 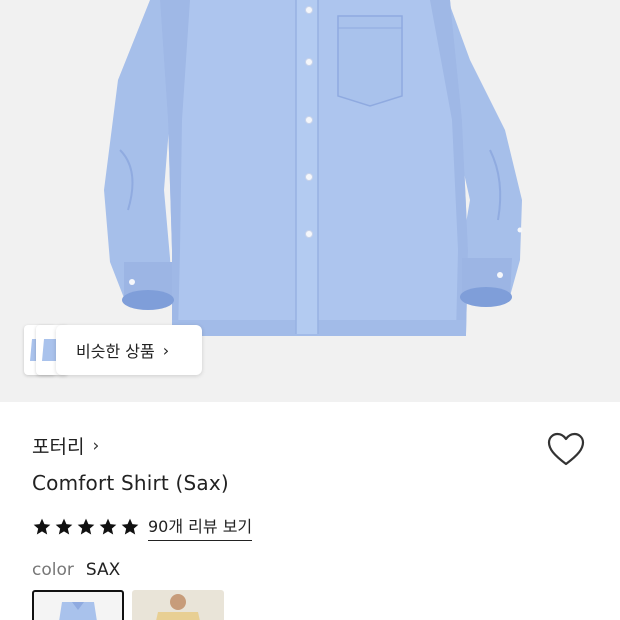 What do you see at coordinates (103, 570) in the screenshot?
I see `color-value: SAX` at bounding box center [103, 570].